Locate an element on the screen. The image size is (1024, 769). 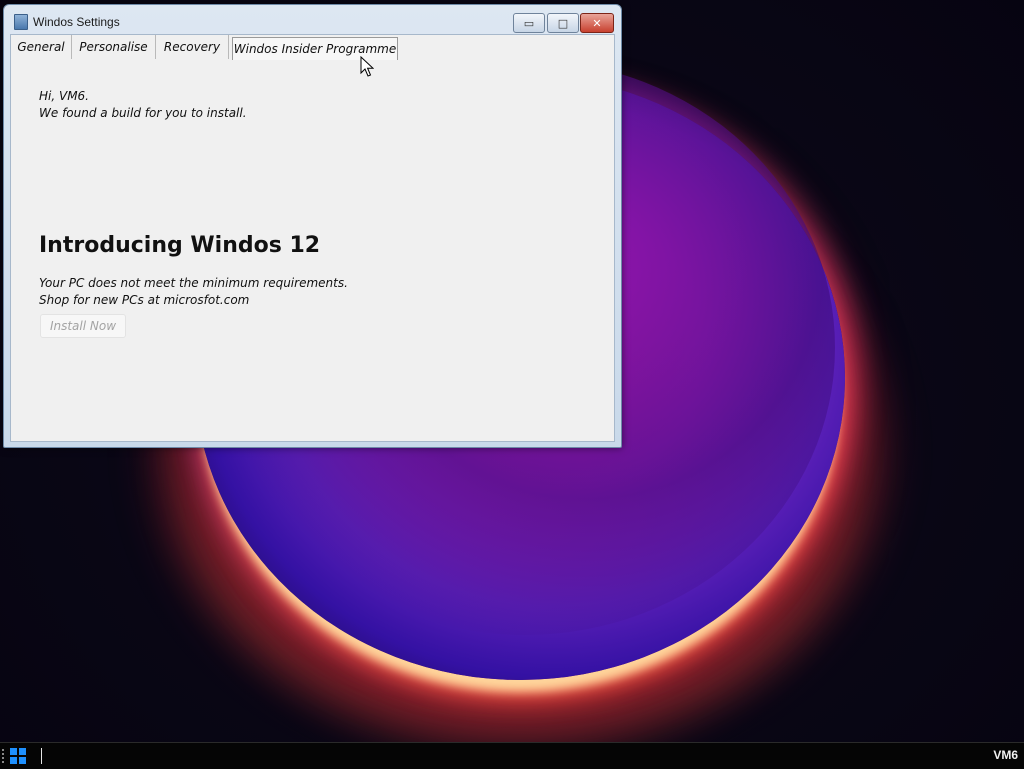
tab-recovery: Recovery is located at coordinates (192, 47).